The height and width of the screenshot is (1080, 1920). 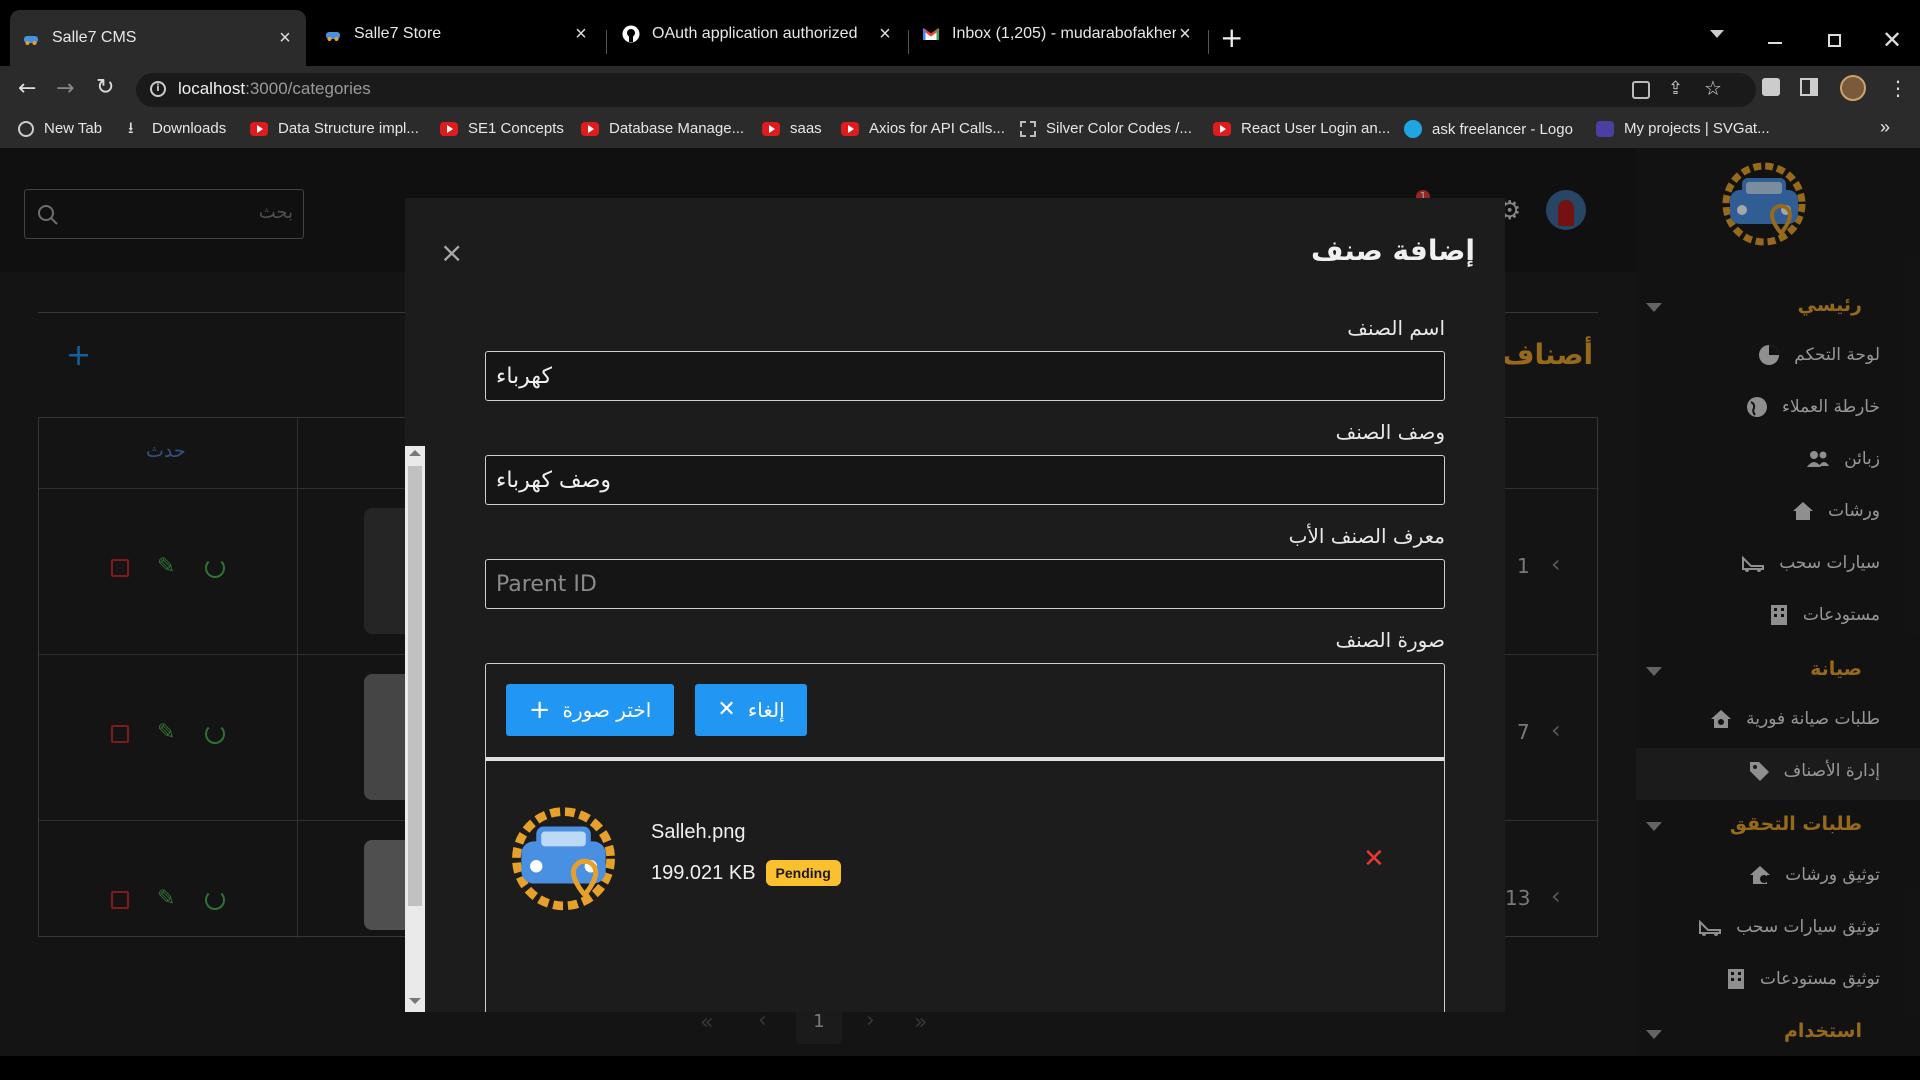 I want to click on share-icon: ⇪, so click(x=1675, y=88).